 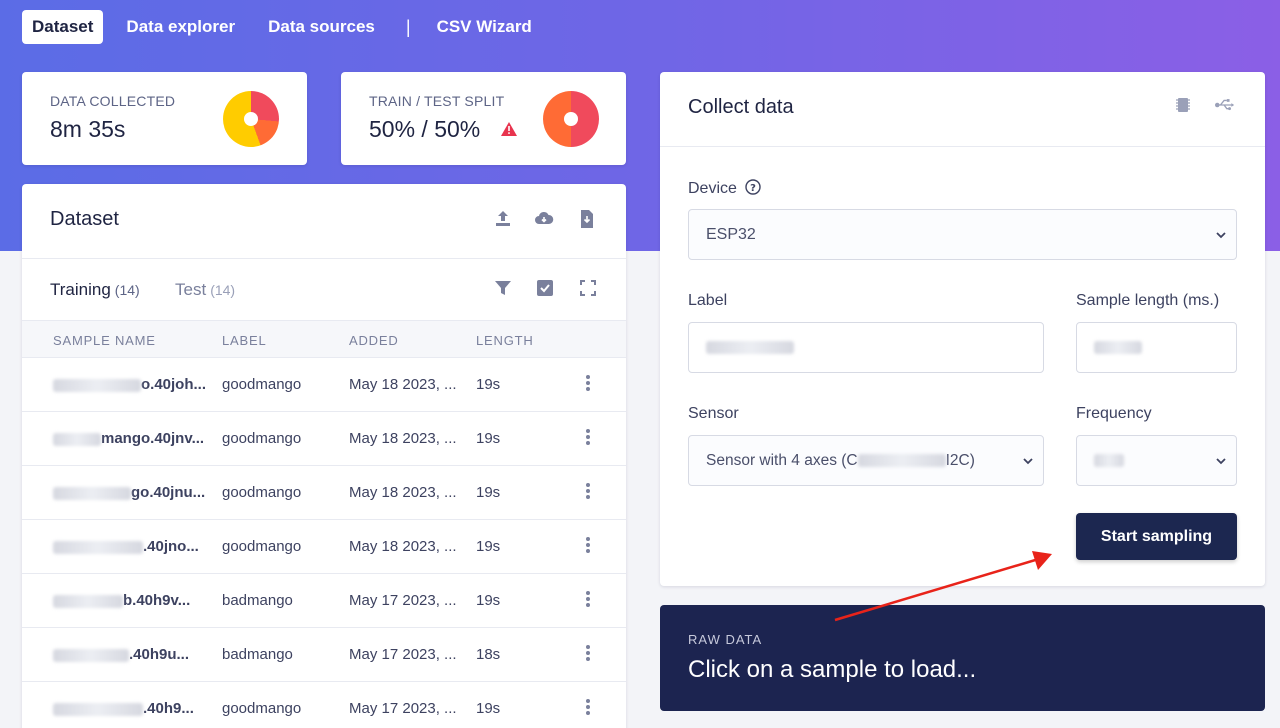 What do you see at coordinates (483, 118) in the screenshot?
I see `train-test-split-card: TRAIN / TEST SPLIT 50% / 50%` at bounding box center [483, 118].